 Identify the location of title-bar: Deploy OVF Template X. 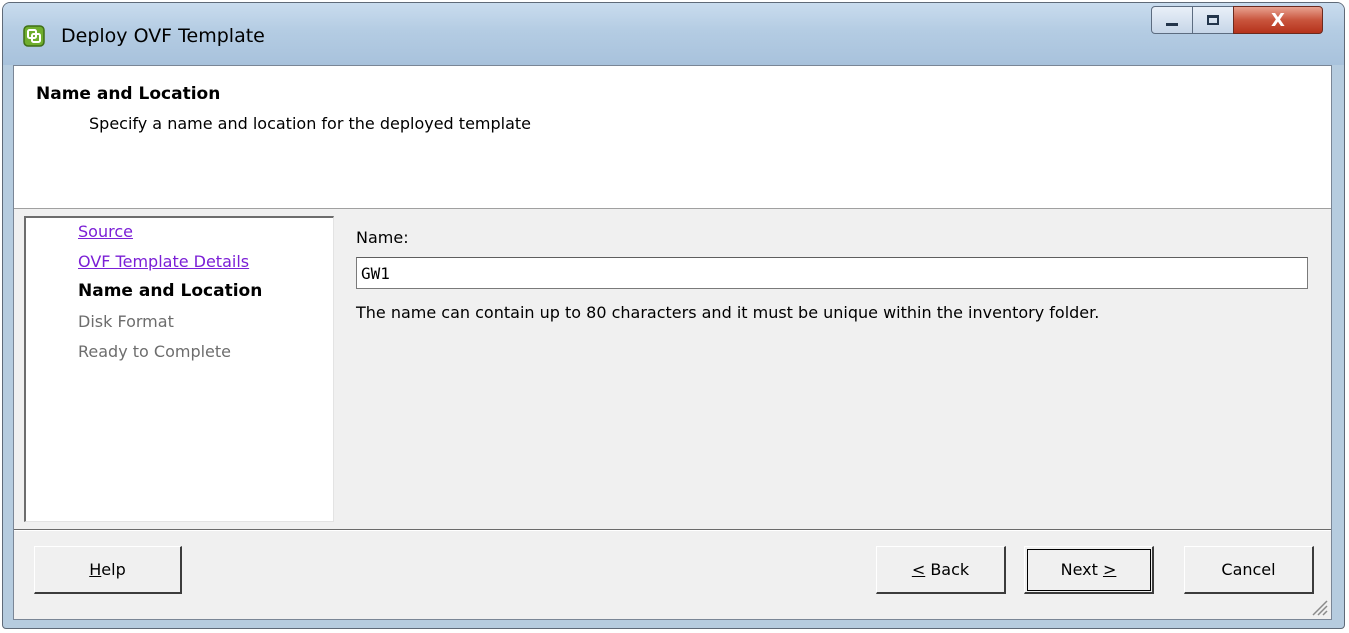
(673, 34).